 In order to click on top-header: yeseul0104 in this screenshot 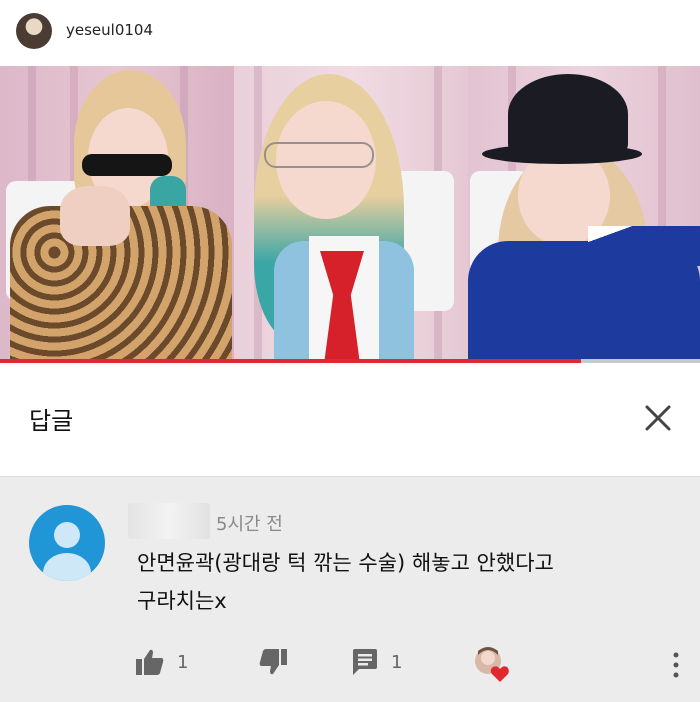, I will do `click(350, 33)`.